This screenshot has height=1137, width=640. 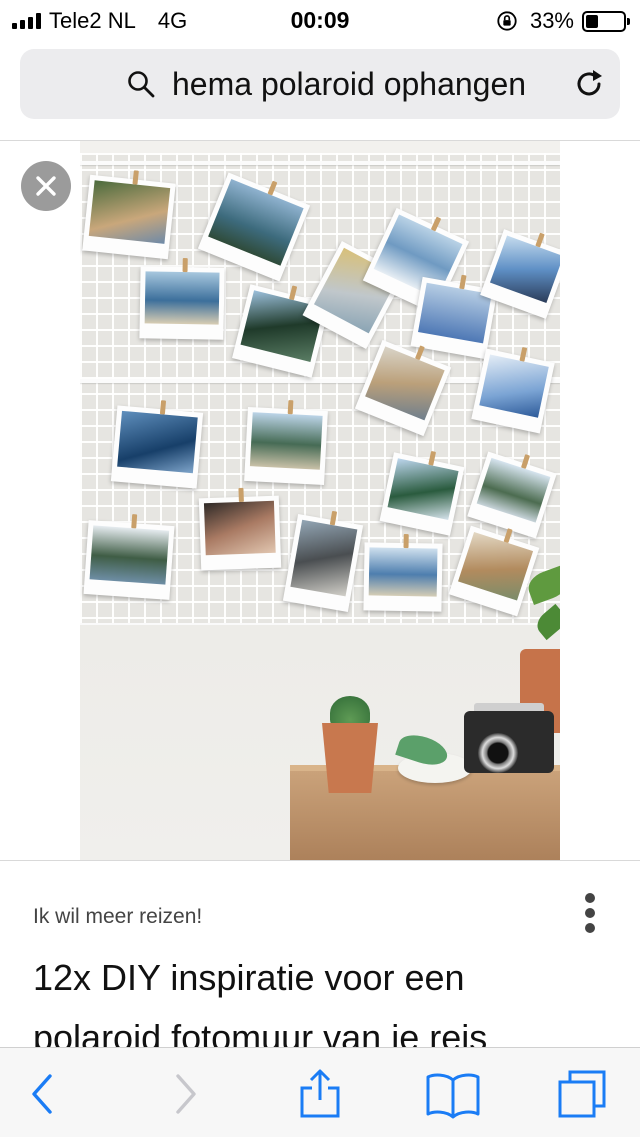 I want to click on battery-percent: 33%, so click(x=551, y=20).